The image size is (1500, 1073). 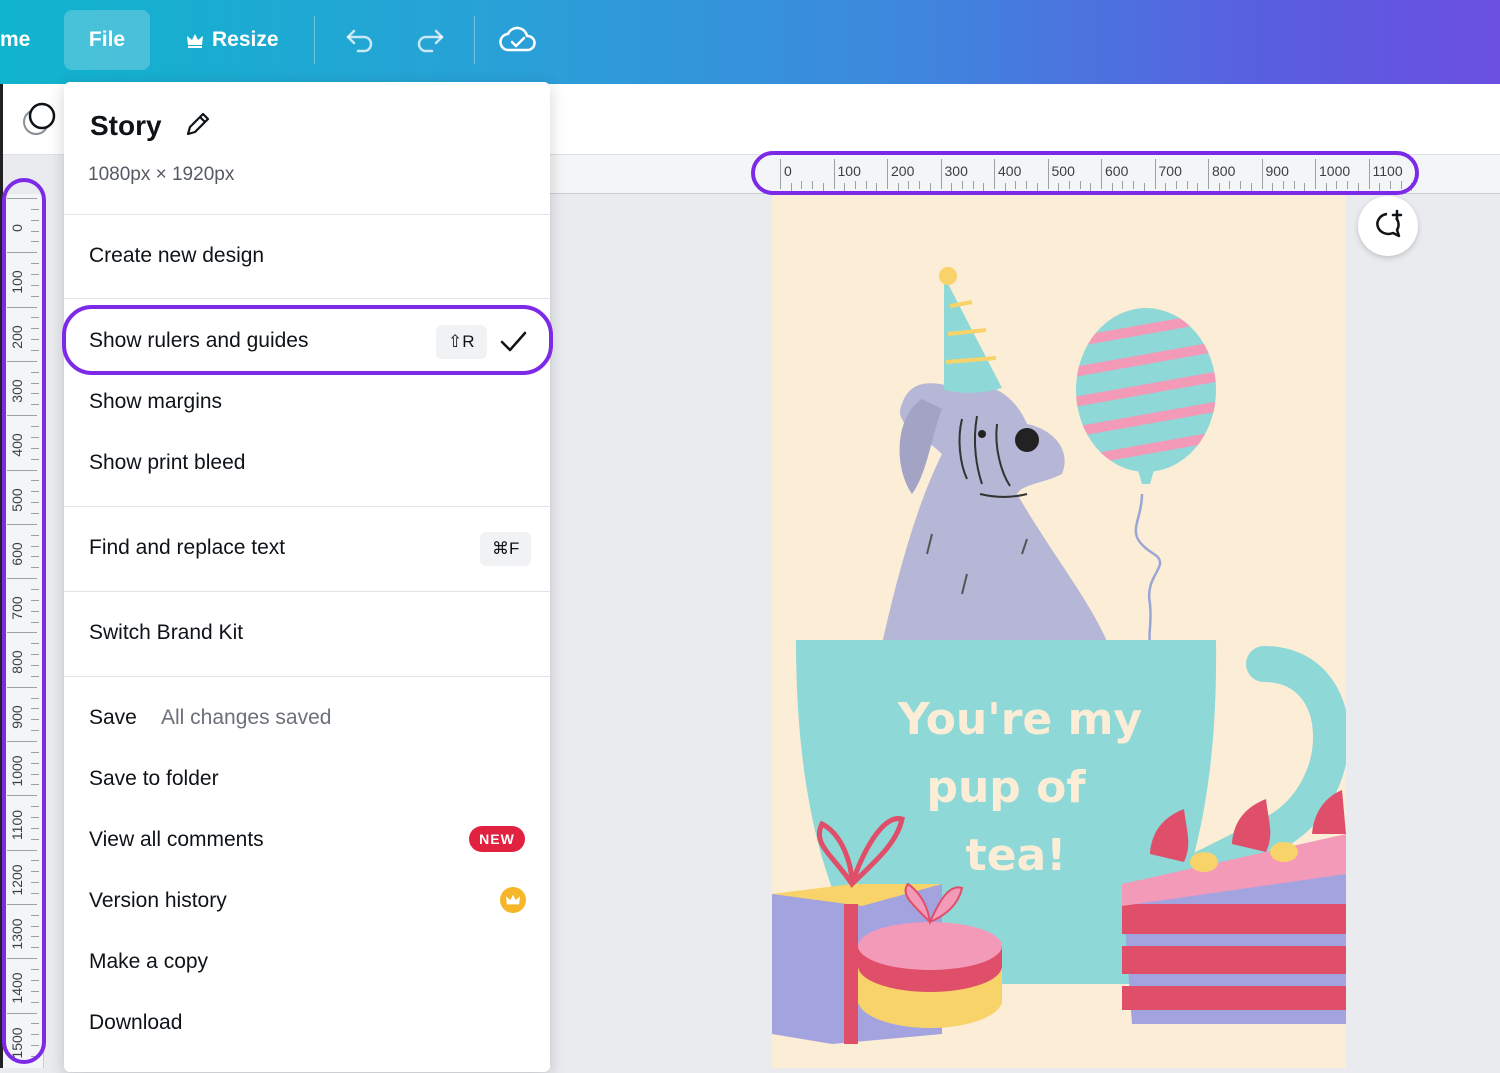 I want to click on download-item: Download, so click(x=135, y=1023).